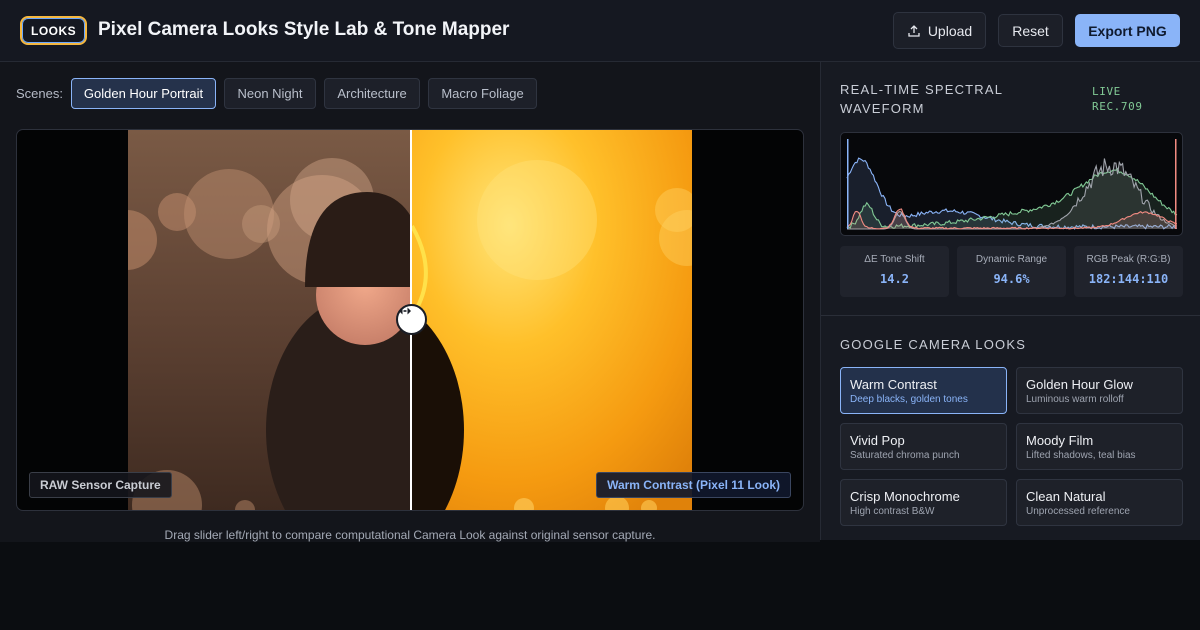  I want to click on spectral-waveform, so click(1011, 184).